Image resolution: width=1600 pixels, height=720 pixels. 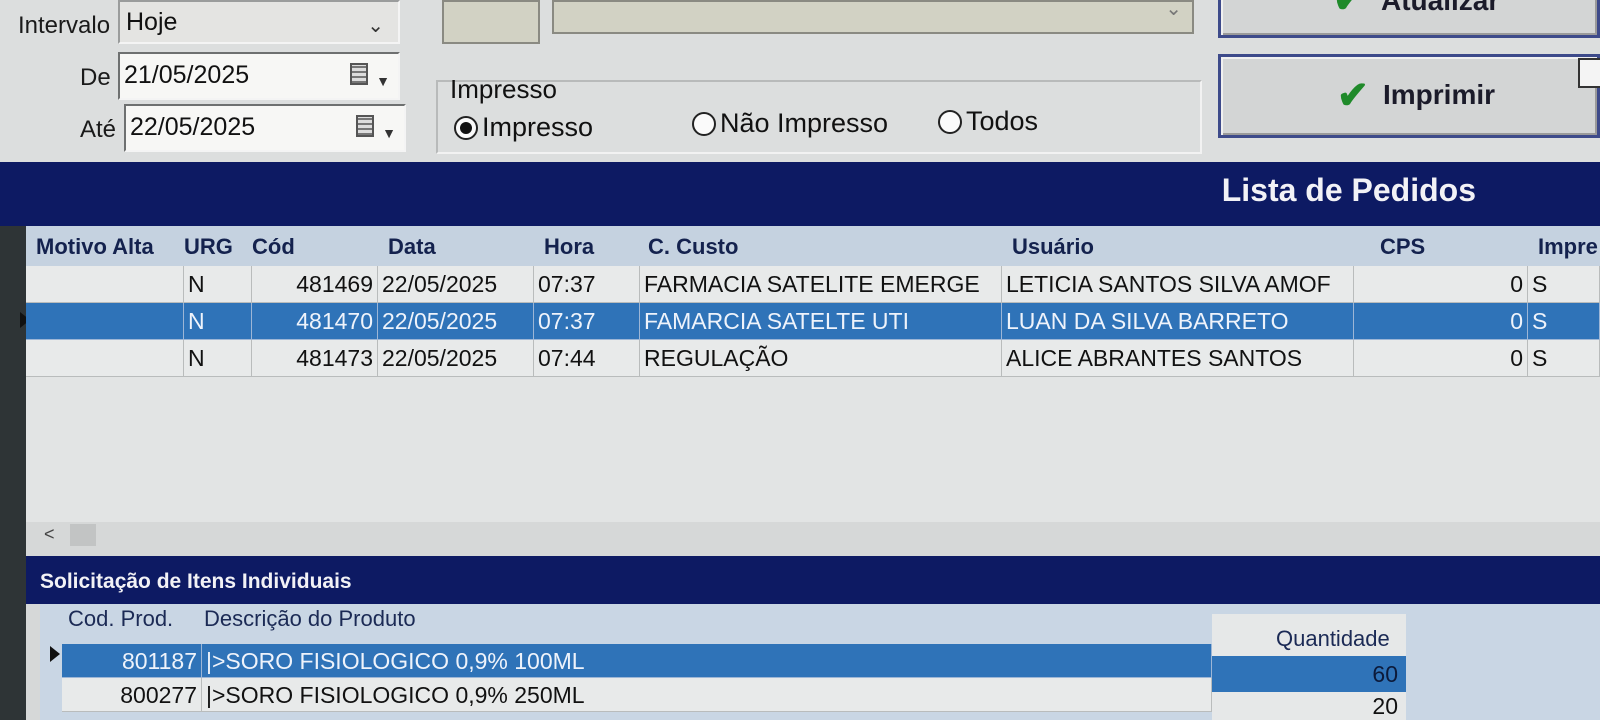 What do you see at coordinates (315, 284) in the screenshot?
I see `cell-cod: 481469` at bounding box center [315, 284].